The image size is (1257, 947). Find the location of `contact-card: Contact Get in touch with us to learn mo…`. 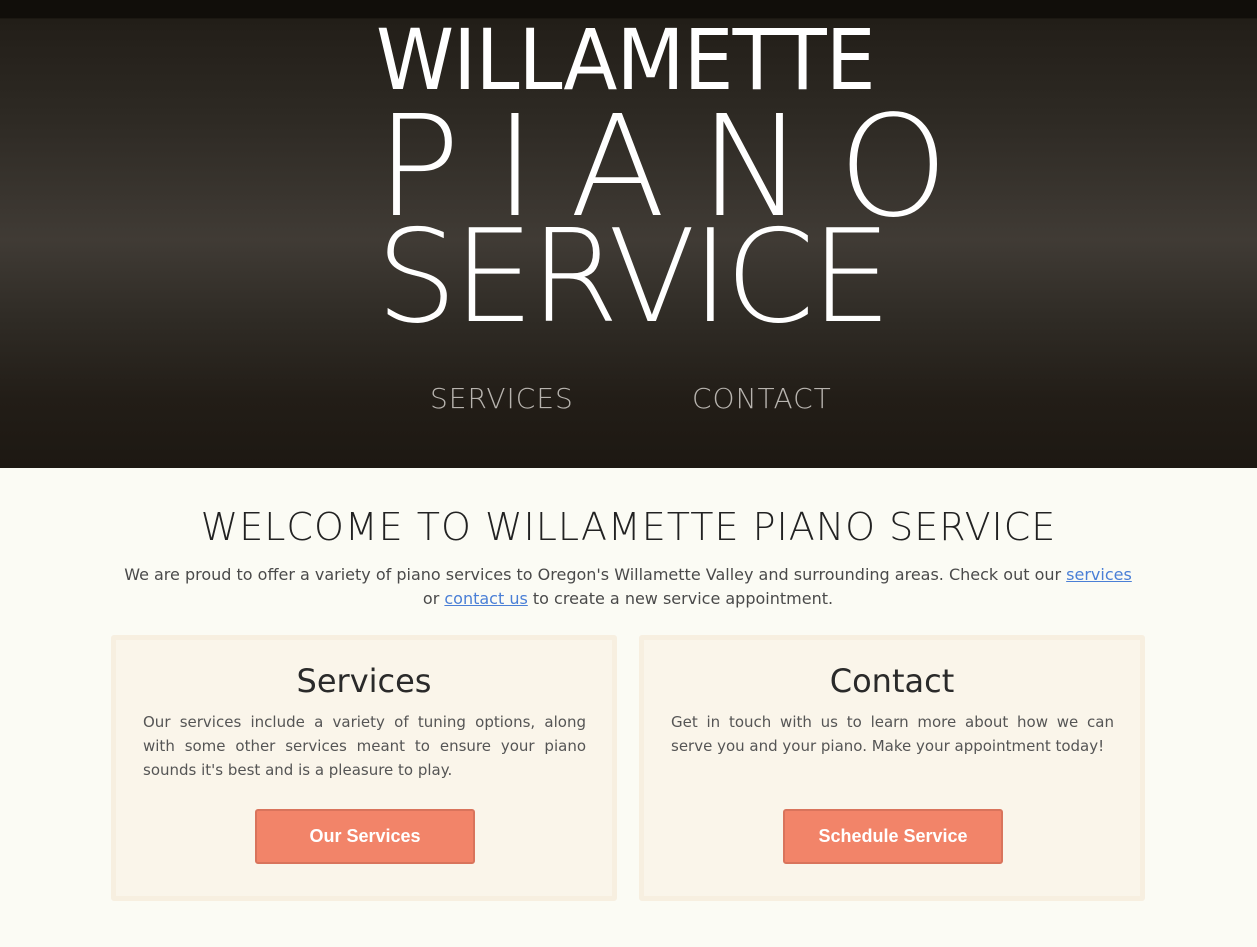

contact-card: Contact Get in touch with us to learn mo… is located at coordinates (892, 768).